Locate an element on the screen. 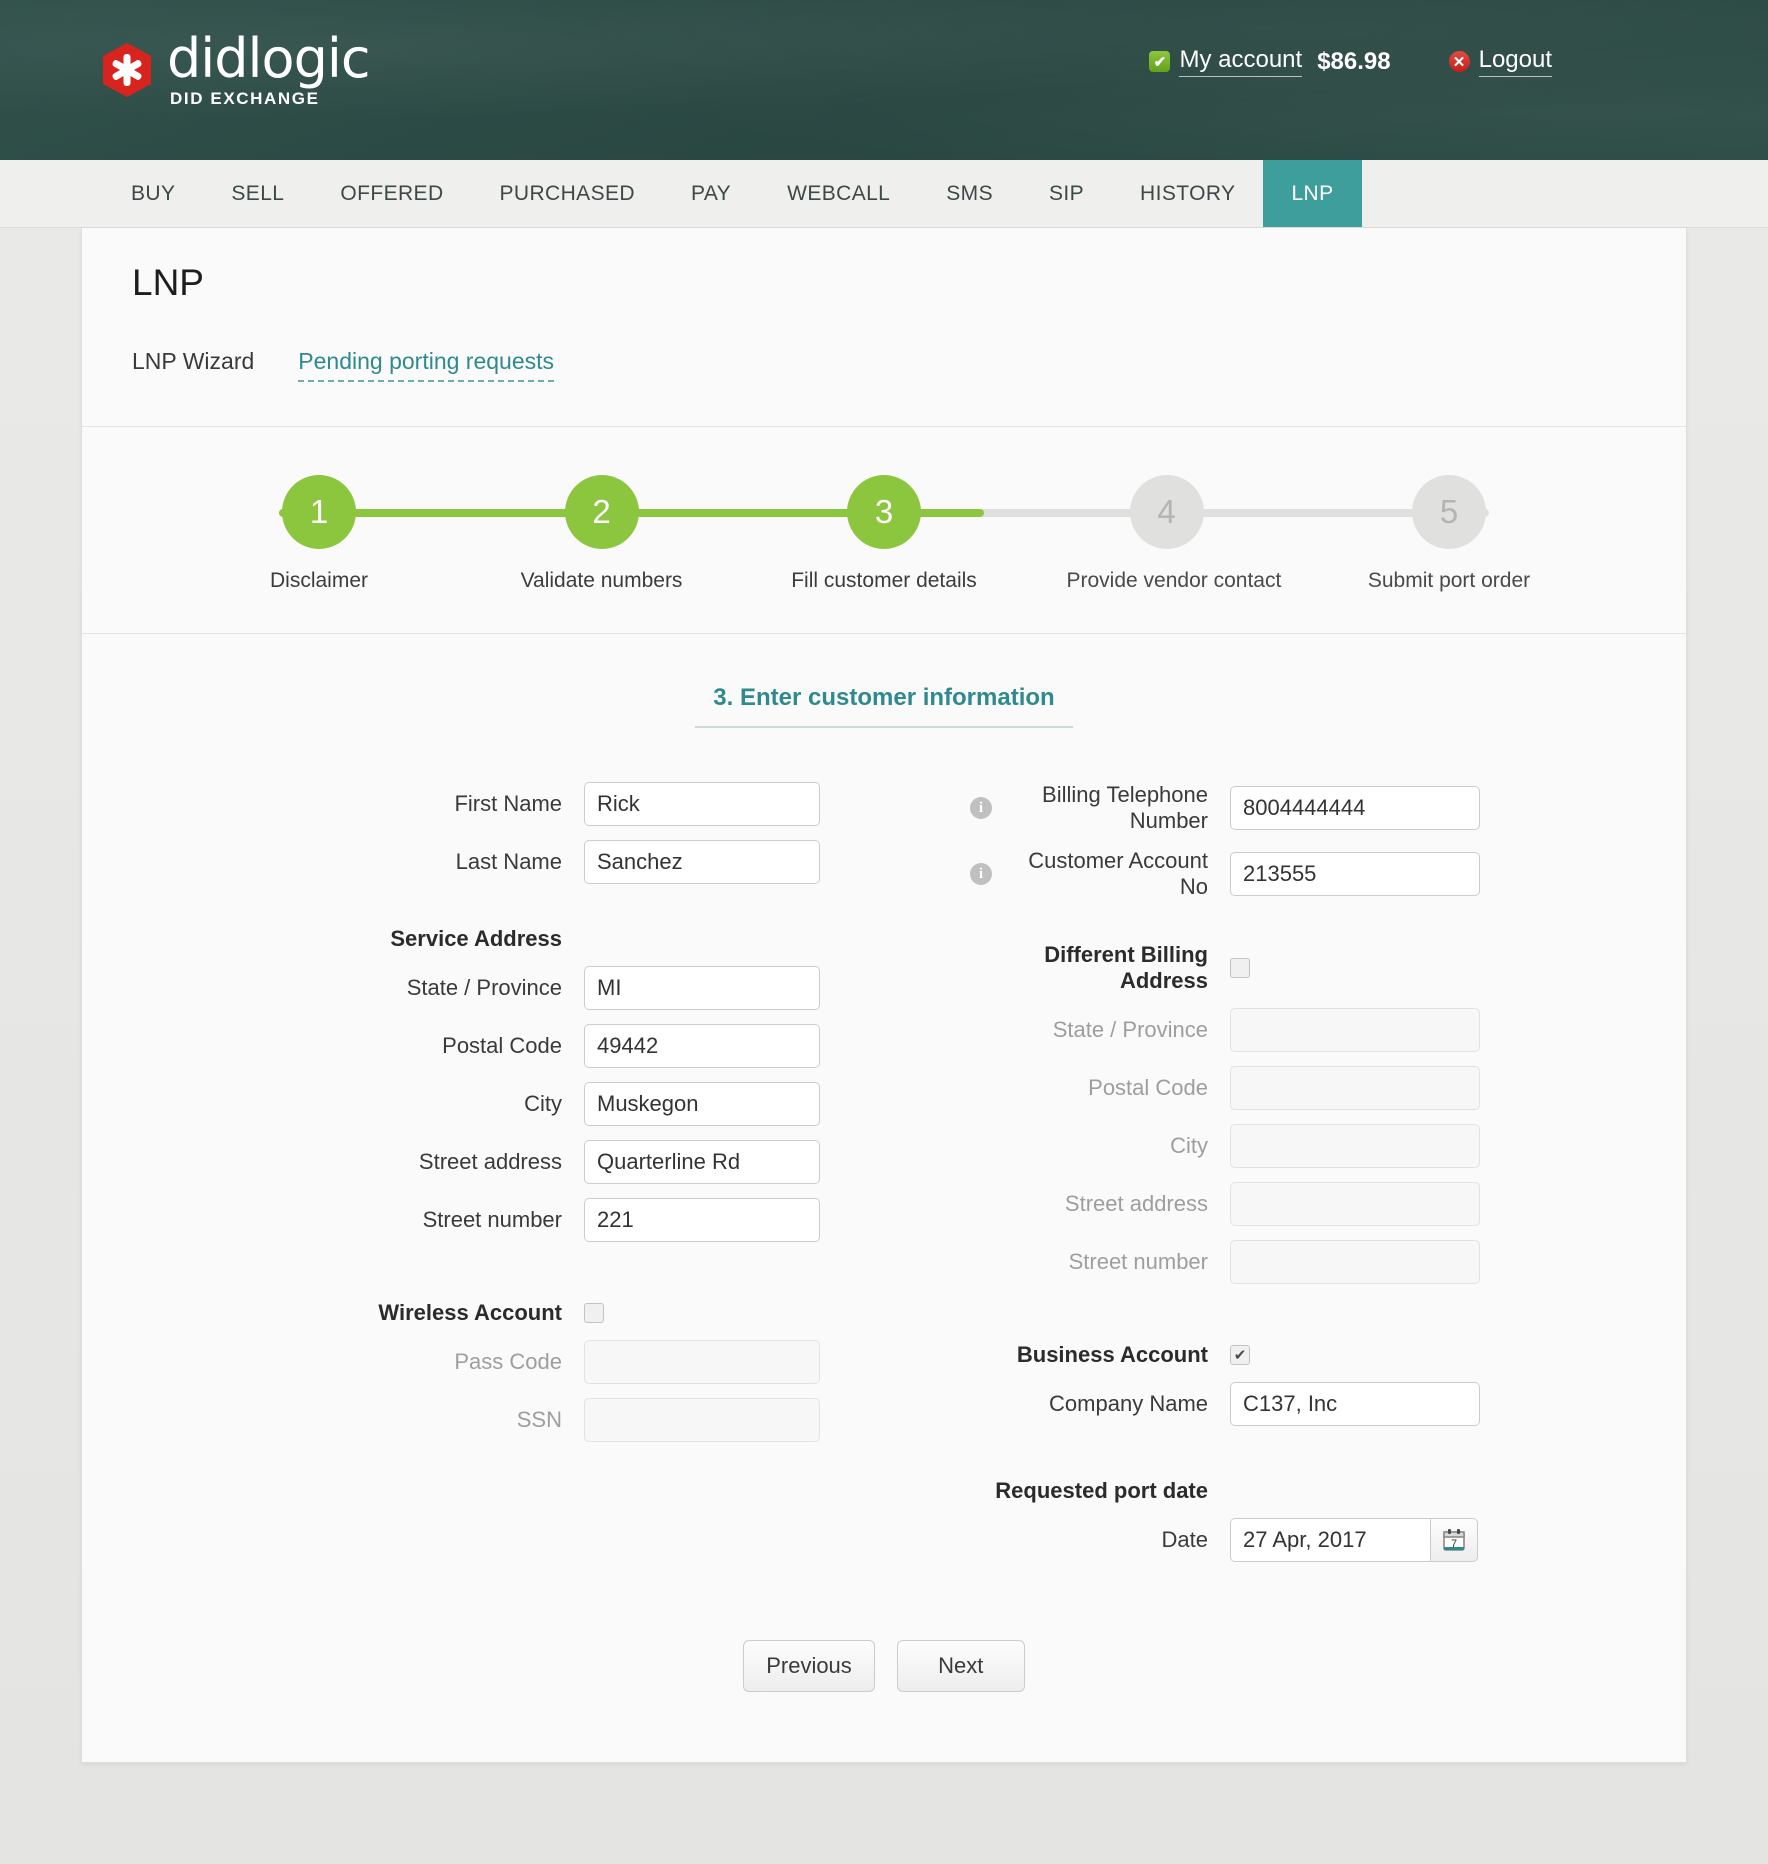 The image size is (1768, 1864). wizard-step-1: 1 Disclaimer is located at coordinates (319, 534).